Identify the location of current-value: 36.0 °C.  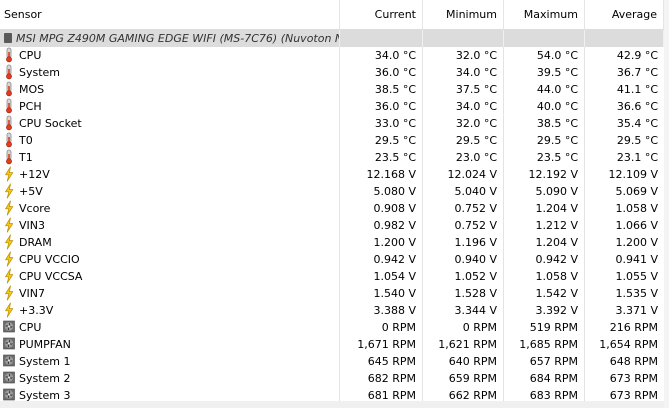
(381, 72).